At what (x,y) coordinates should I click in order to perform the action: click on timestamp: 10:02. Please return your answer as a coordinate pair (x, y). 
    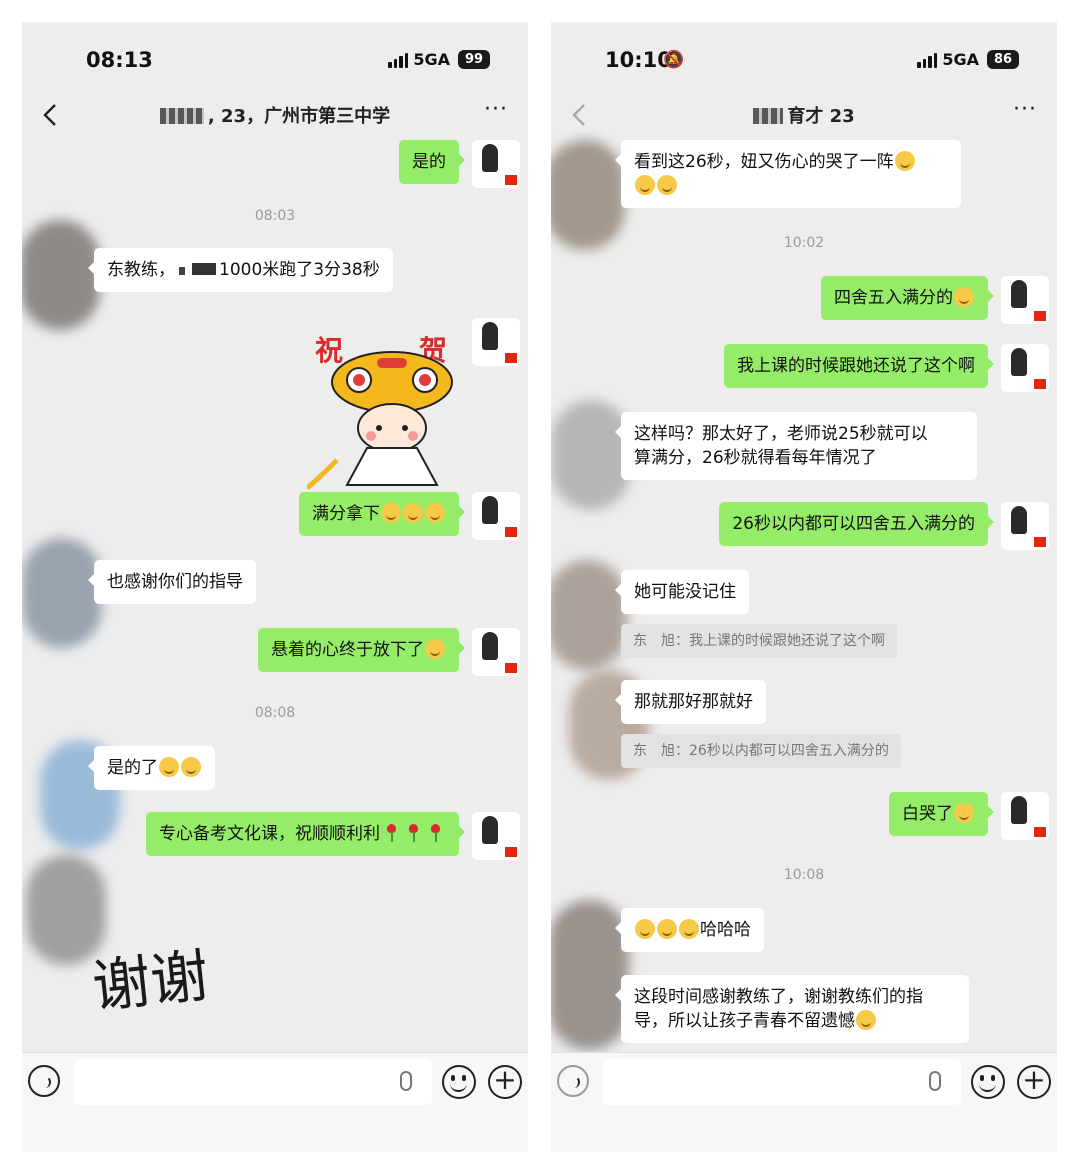
    Looking at the image, I should click on (804, 243).